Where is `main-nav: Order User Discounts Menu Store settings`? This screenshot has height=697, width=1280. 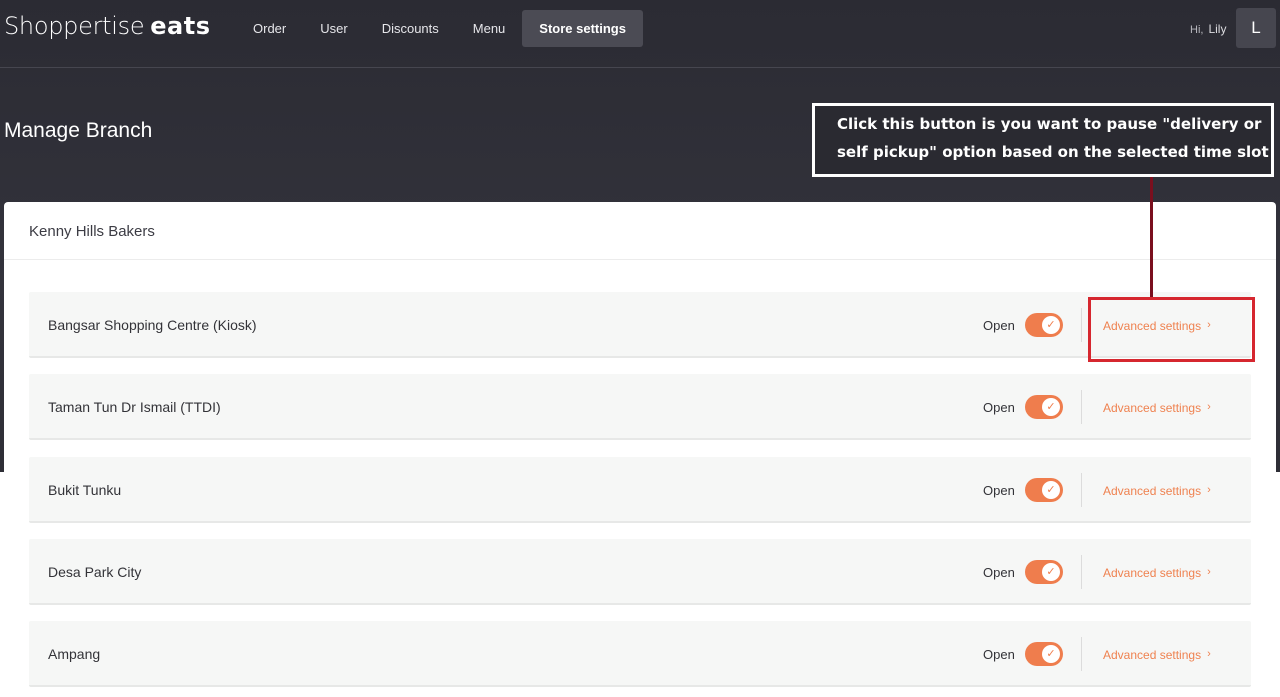
main-nav: Order User Discounts Menu Store settings is located at coordinates (439, 28).